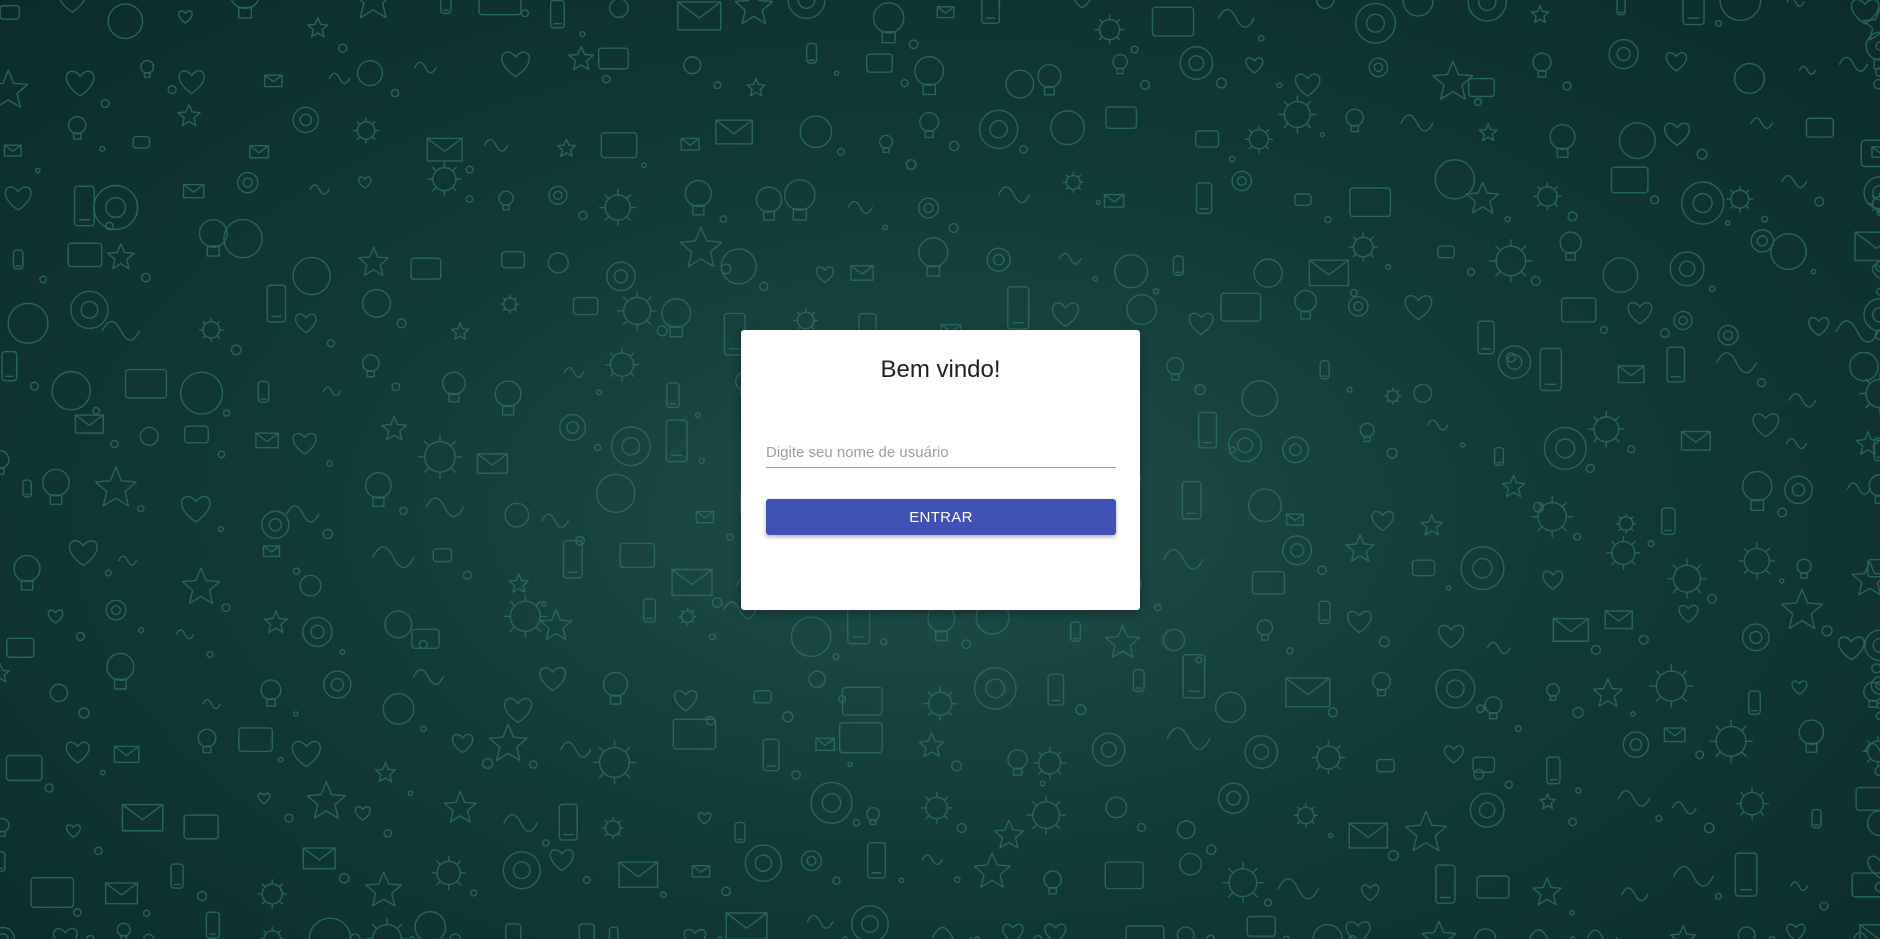 Image resolution: width=1880 pixels, height=939 pixels. What do you see at coordinates (941, 517) in the screenshot?
I see `enter-button: ENTRAR` at bounding box center [941, 517].